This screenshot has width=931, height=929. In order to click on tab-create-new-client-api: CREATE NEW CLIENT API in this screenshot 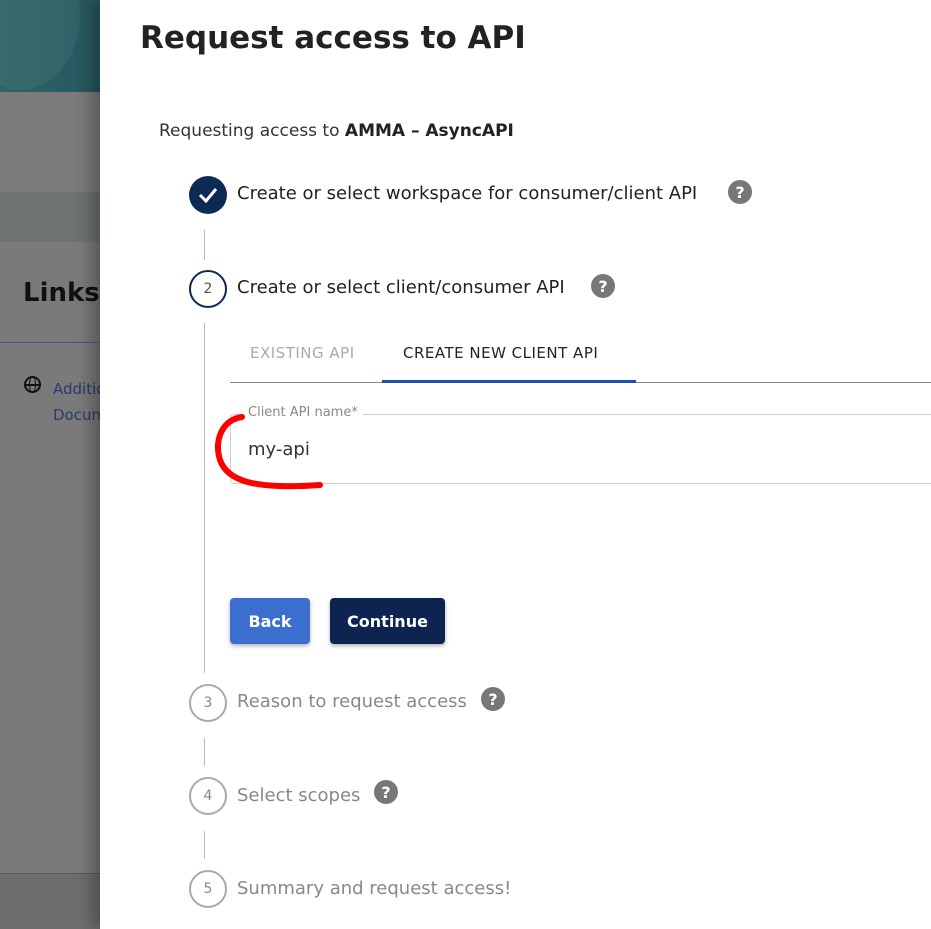, I will do `click(500, 353)`.